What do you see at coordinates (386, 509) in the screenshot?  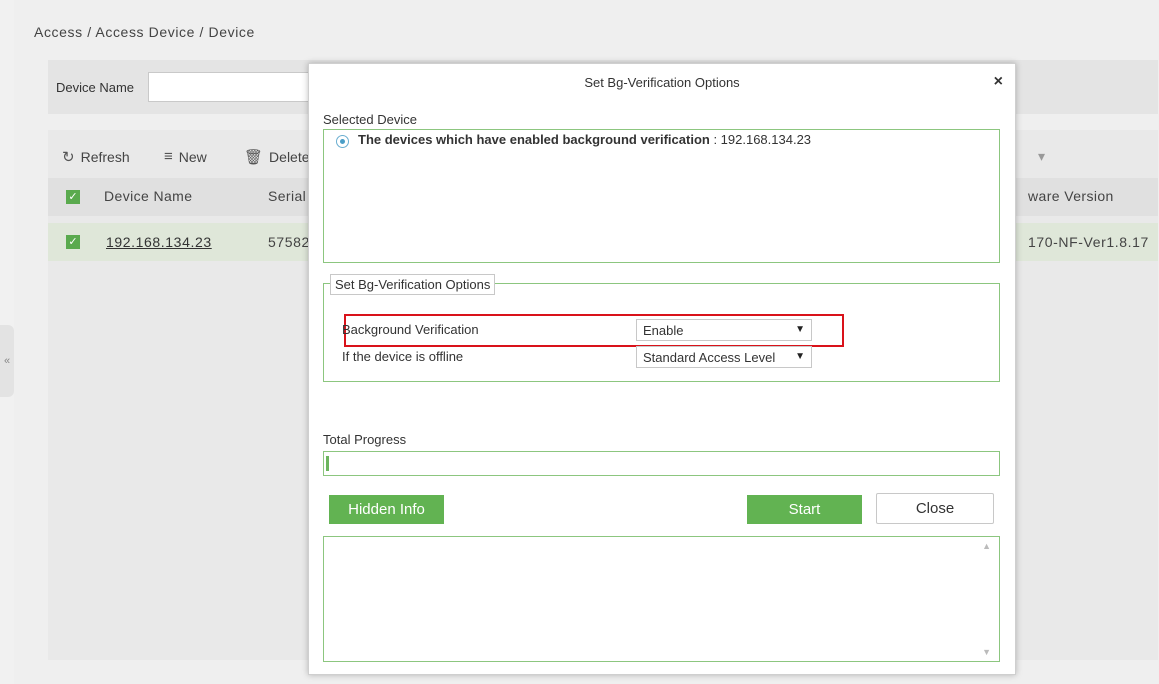 I see `hidden-info-button: Hidden Info` at bounding box center [386, 509].